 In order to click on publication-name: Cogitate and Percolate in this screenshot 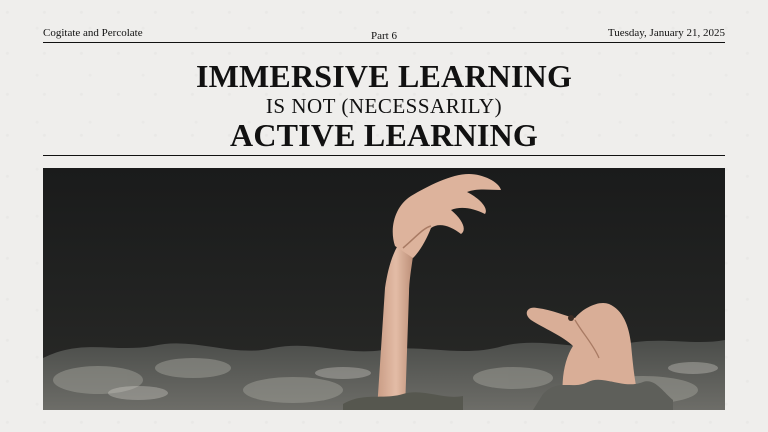, I will do `click(93, 33)`.